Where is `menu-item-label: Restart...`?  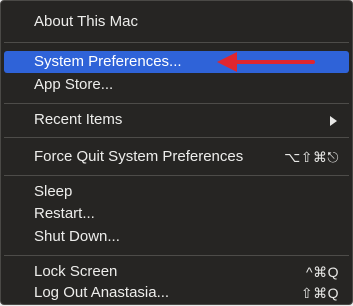
menu-item-label: Restart... is located at coordinates (64, 213).